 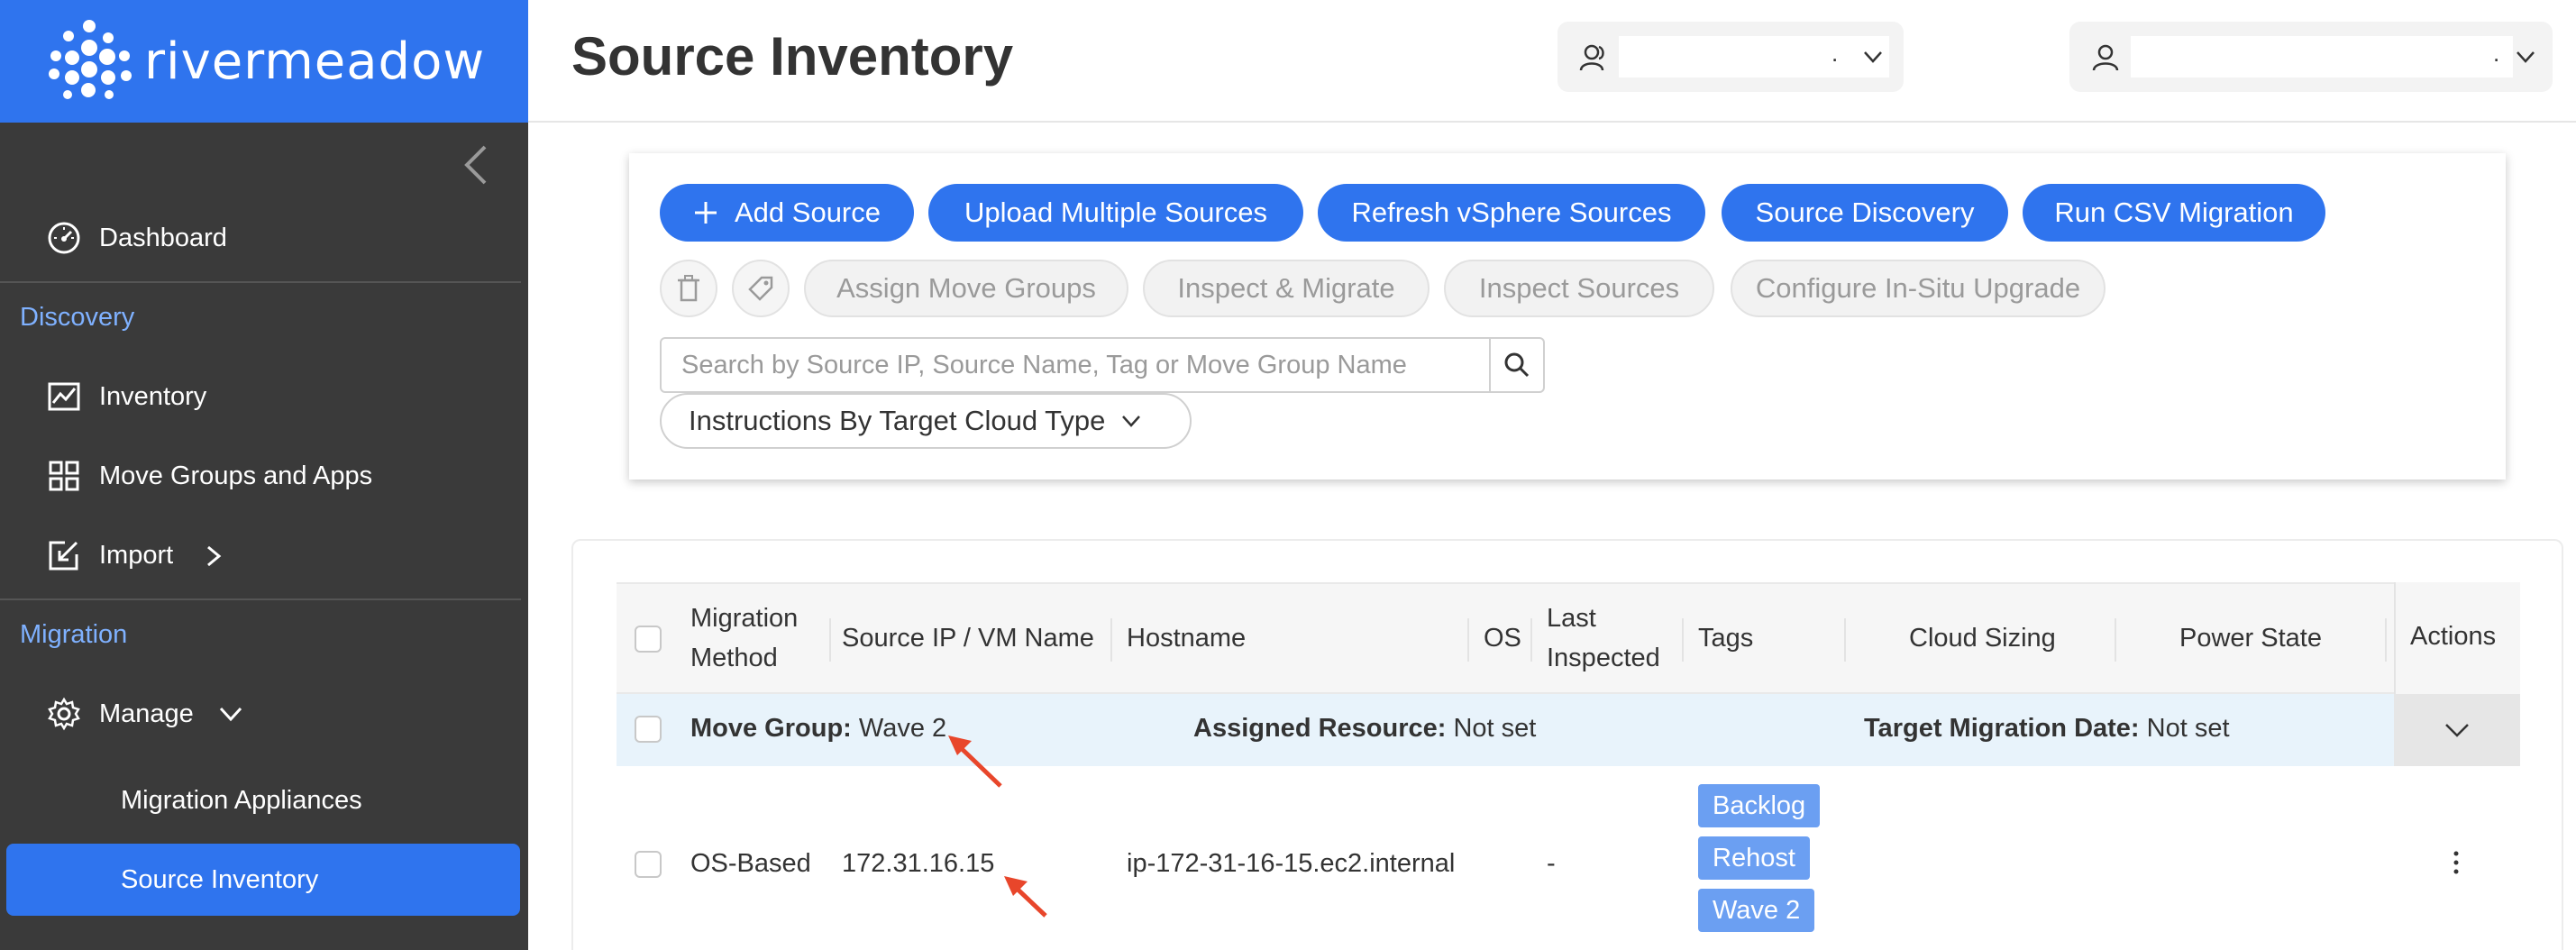 I want to click on add-source-button: Add Source, so click(x=787, y=213).